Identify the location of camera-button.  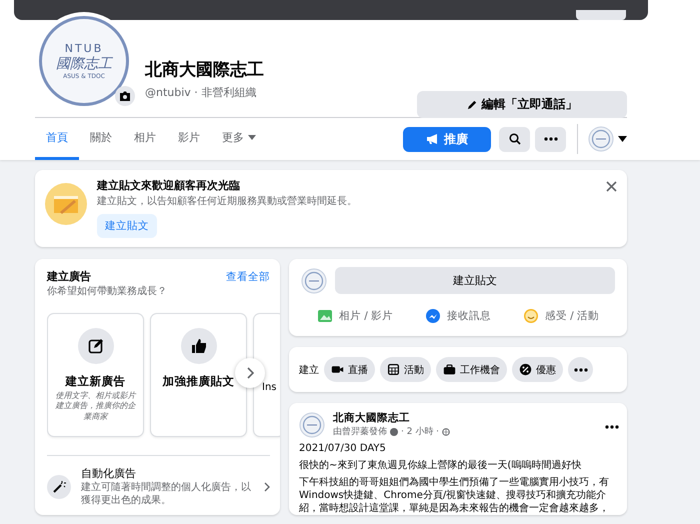
(125, 96).